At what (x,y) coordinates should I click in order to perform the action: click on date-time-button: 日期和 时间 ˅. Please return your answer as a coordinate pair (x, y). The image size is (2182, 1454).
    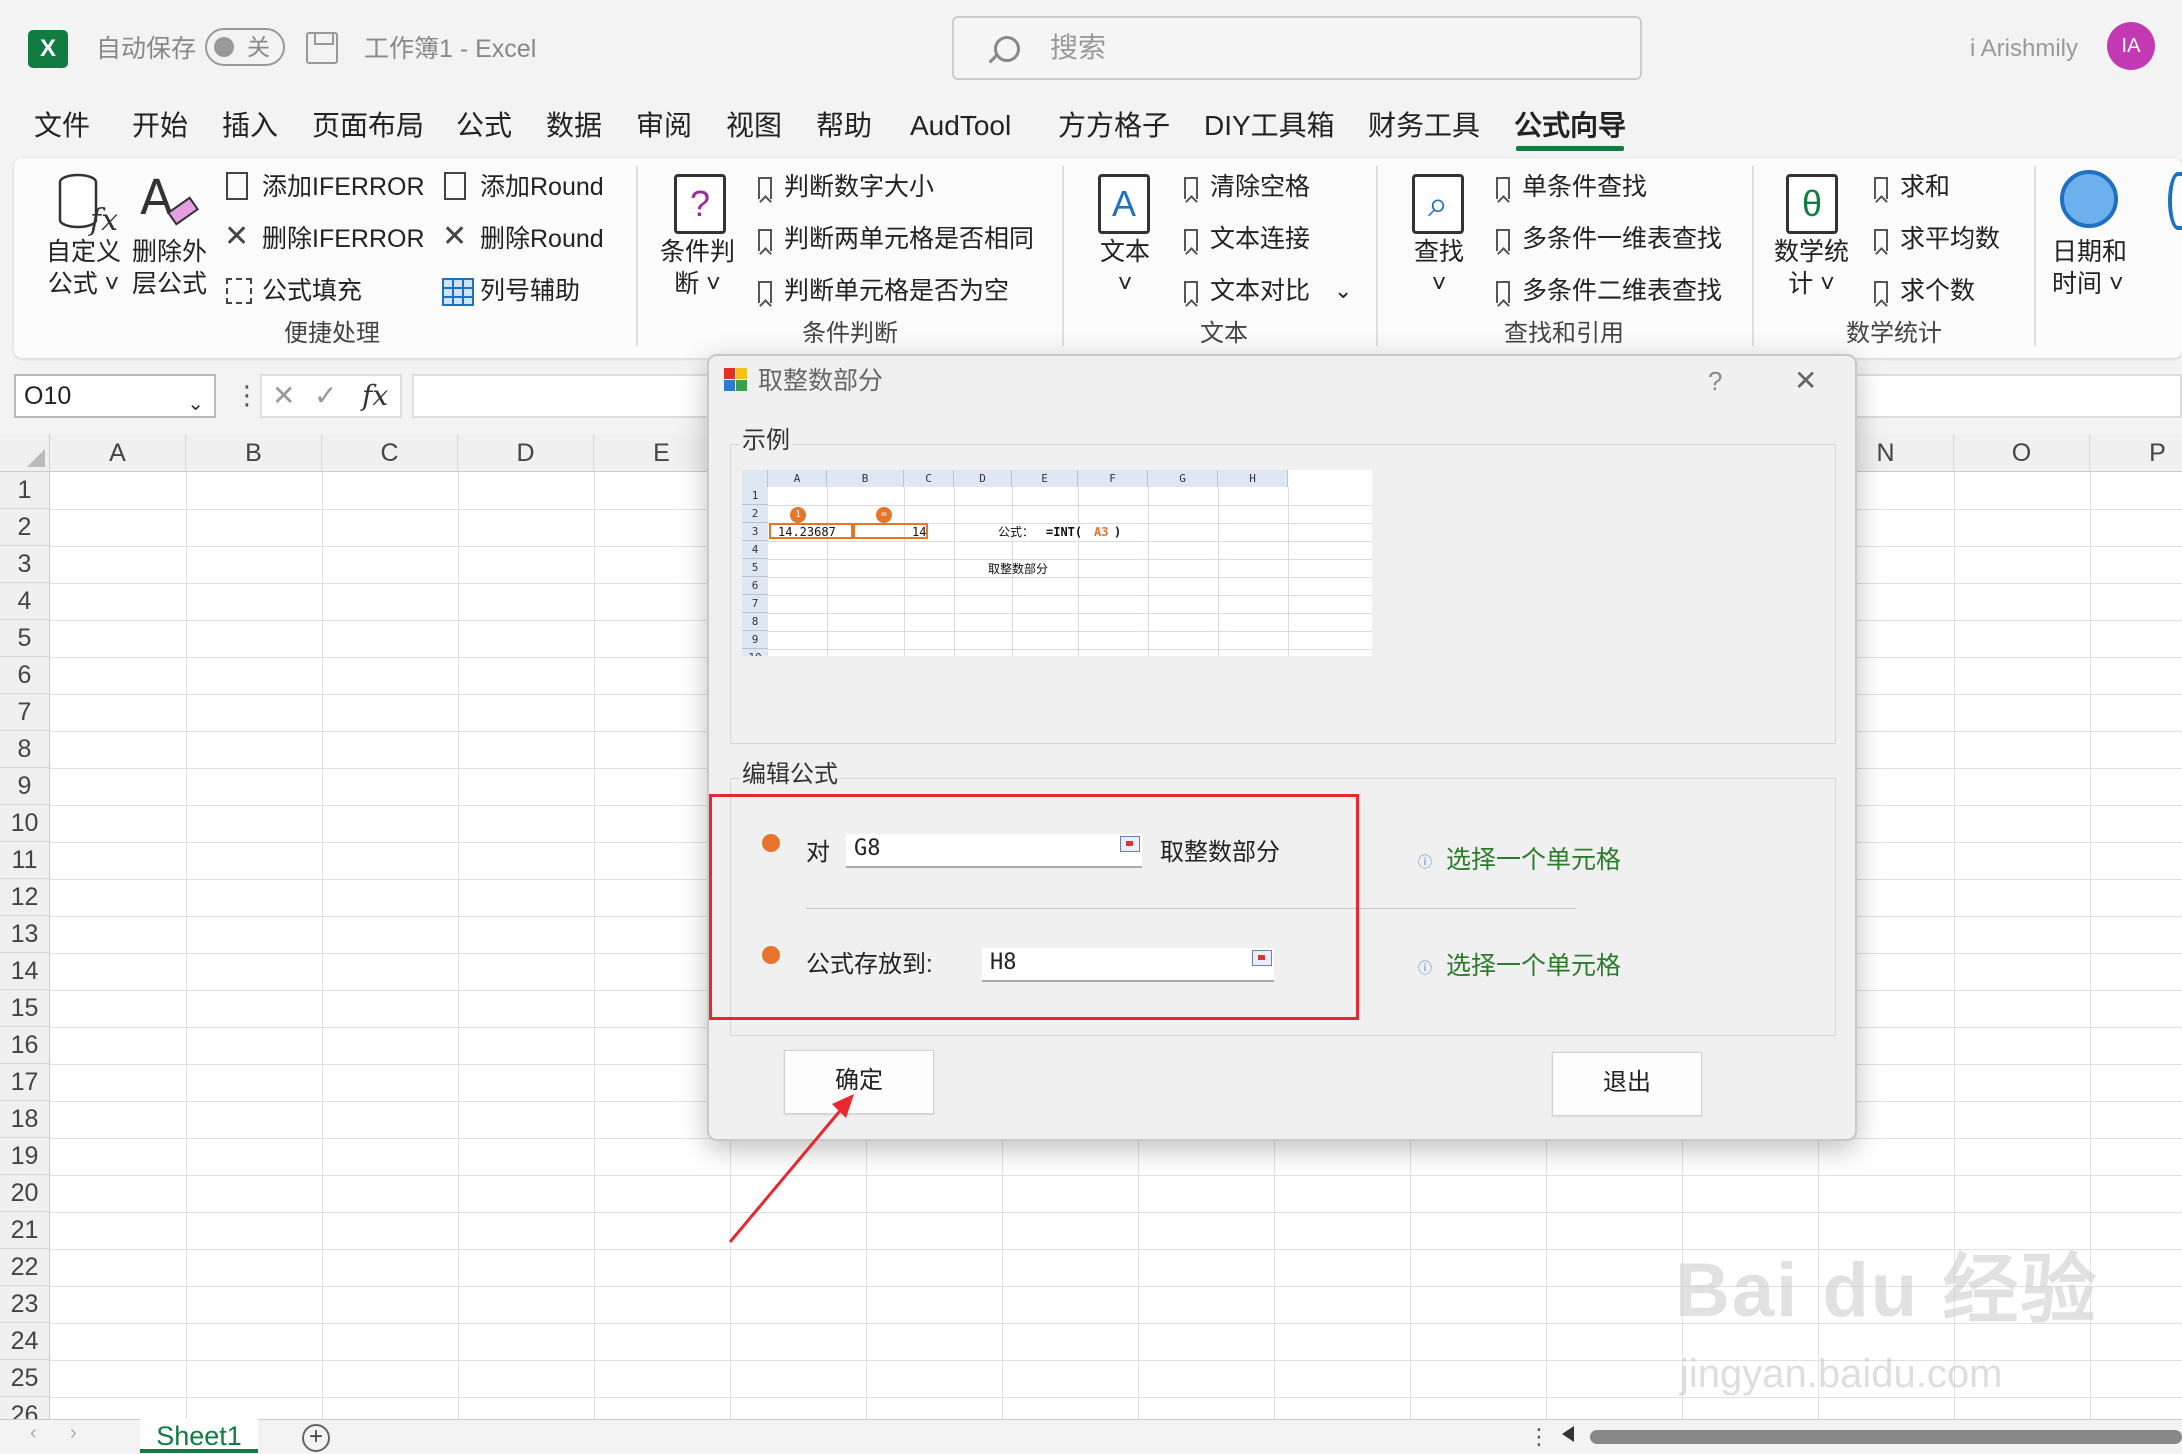
    Looking at the image, I should click on (2089, 268).